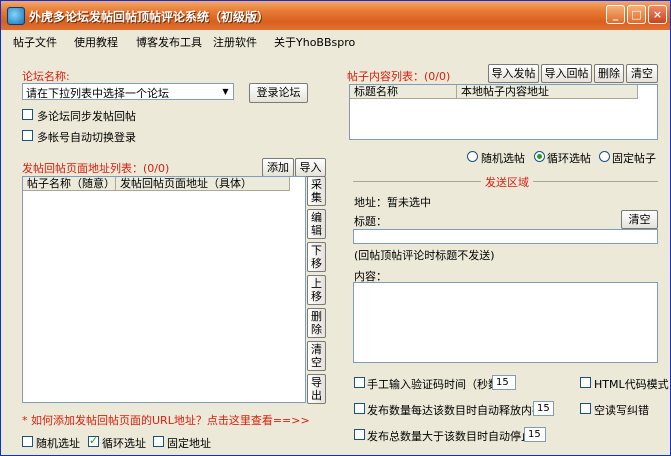 The width and height of the screenshot is (671, 456). What do you see at coordinates (449, 436) in the screenshot?
I see `stop-total-label: 发布总数量大于该数目时自动停止` at bounding box center [449, 436].